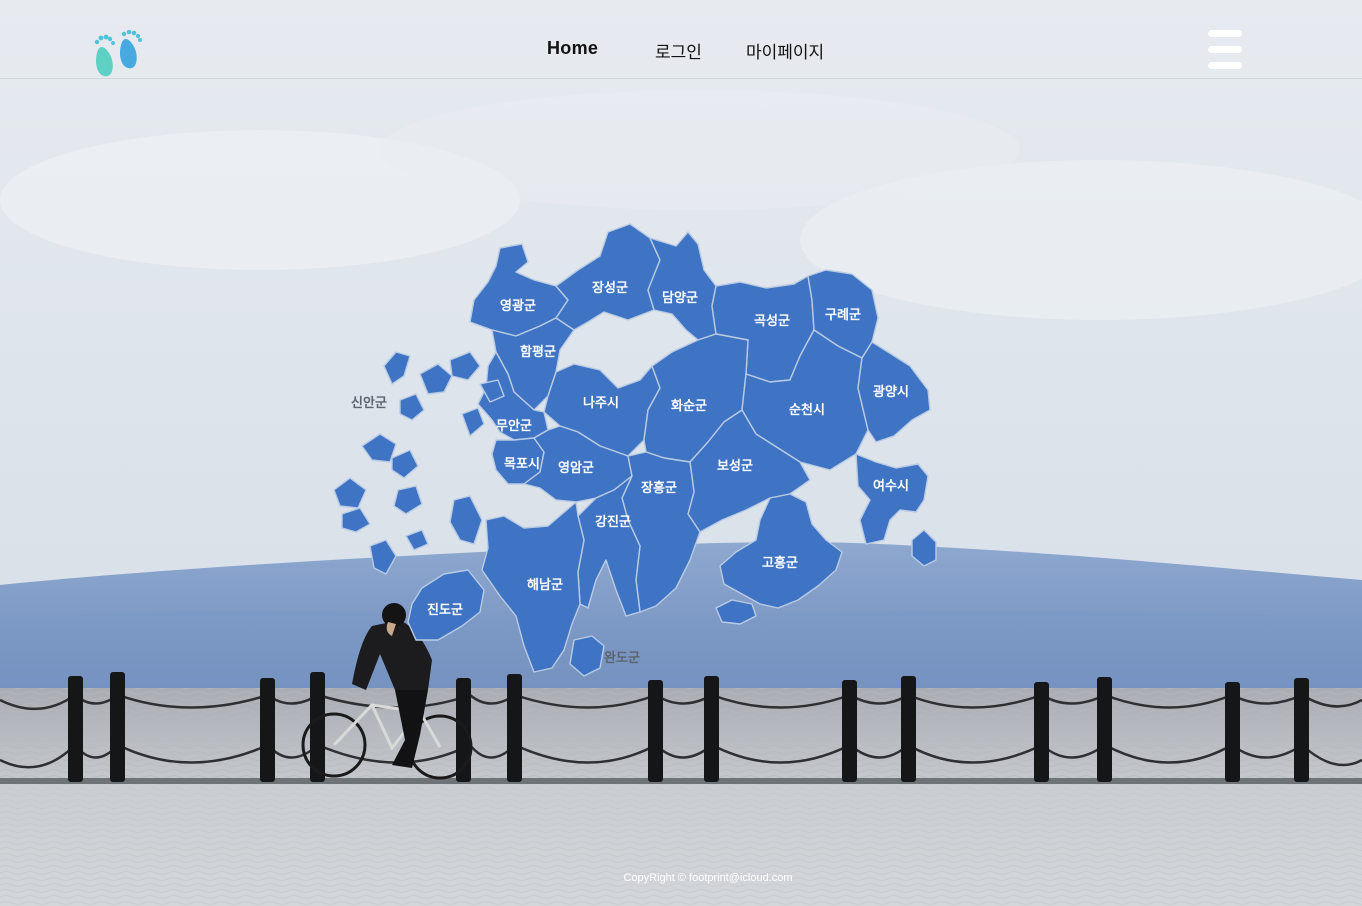 This screenshot has height=906, width=1362. Describe the element at coordinates (891, 486) in the screenshot. I see `label-yeosu: 여수시` at that location.